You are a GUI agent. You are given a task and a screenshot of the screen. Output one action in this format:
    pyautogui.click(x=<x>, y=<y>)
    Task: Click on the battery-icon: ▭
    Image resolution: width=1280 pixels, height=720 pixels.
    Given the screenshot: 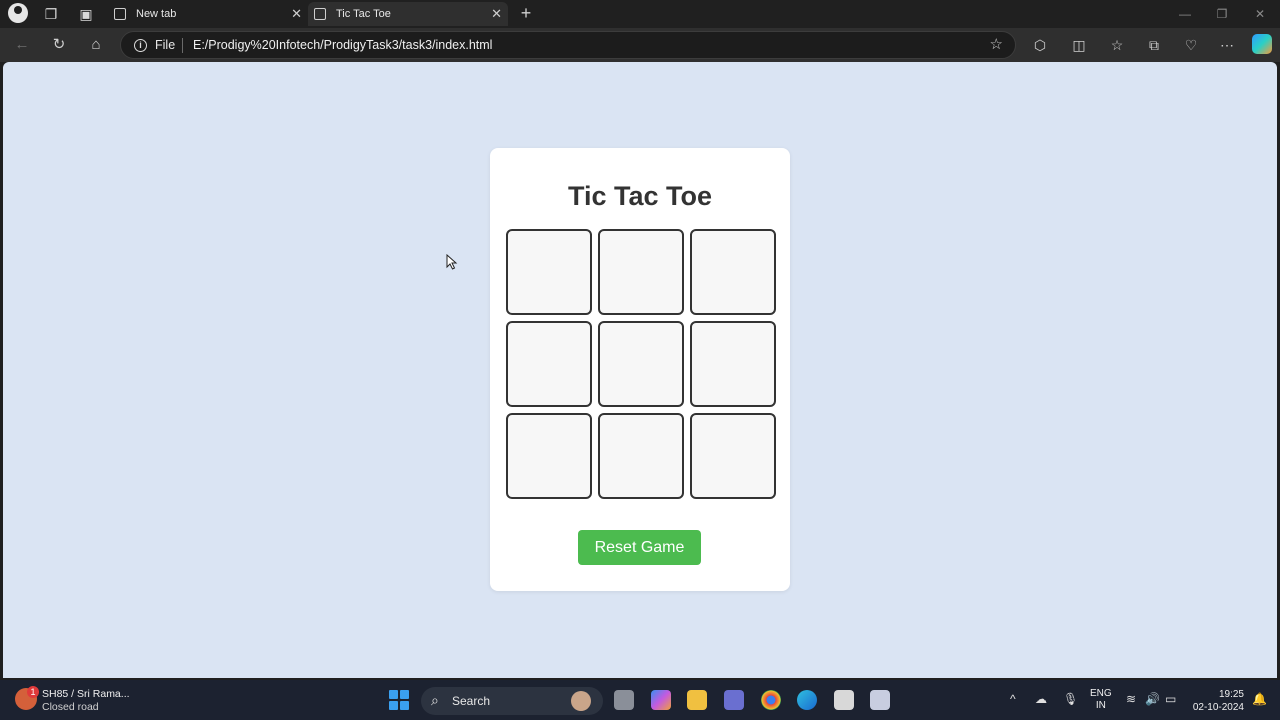 What is the action you would take?
    pyautogui.click(x=1170, y=699)
    